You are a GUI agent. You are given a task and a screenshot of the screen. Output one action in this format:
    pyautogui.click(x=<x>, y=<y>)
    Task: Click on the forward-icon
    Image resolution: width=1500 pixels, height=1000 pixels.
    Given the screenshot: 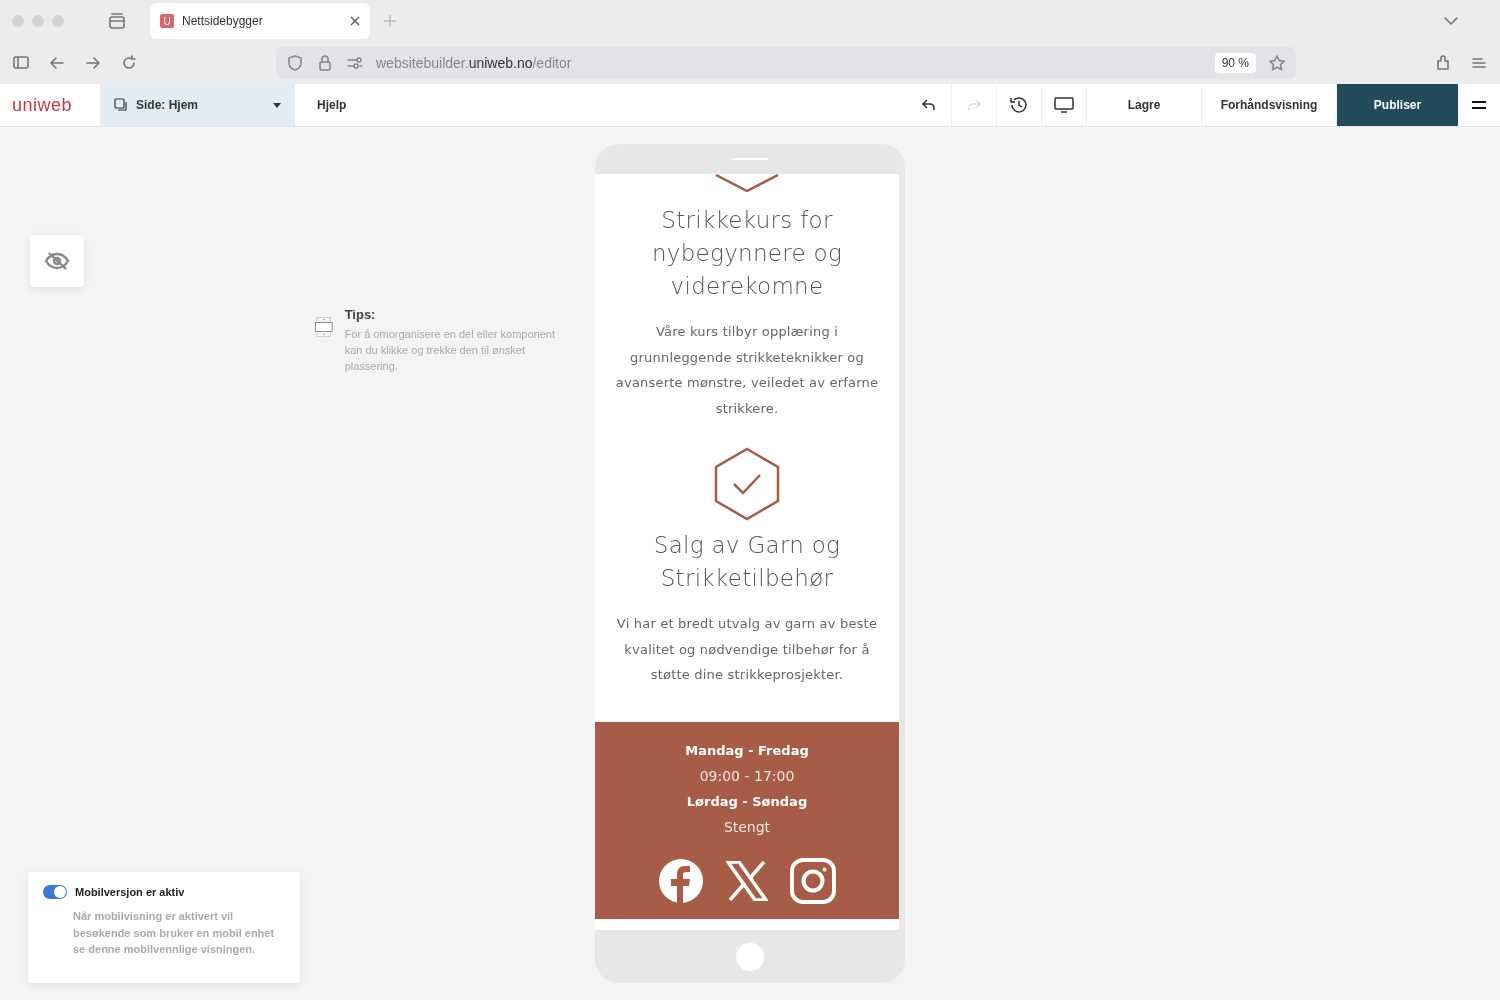 What is the action you would take?
    pyautogui.click(x=93, y=63)
    